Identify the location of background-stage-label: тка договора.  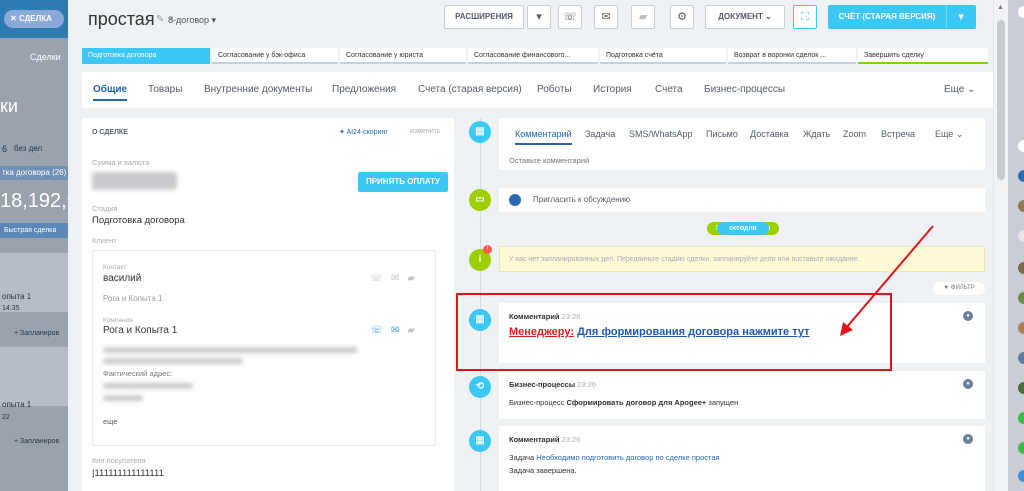
(26, 172).